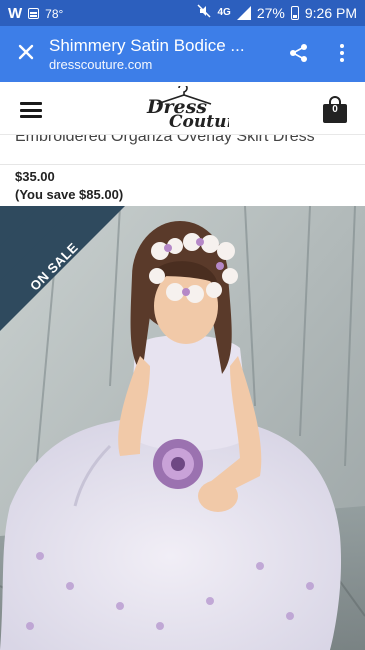 The height and width of the screenshot is (650, 365). What do you see at coordinates (294, 12) in the screenshot?
I see `battery-icon` at bounding box center [294, 12].